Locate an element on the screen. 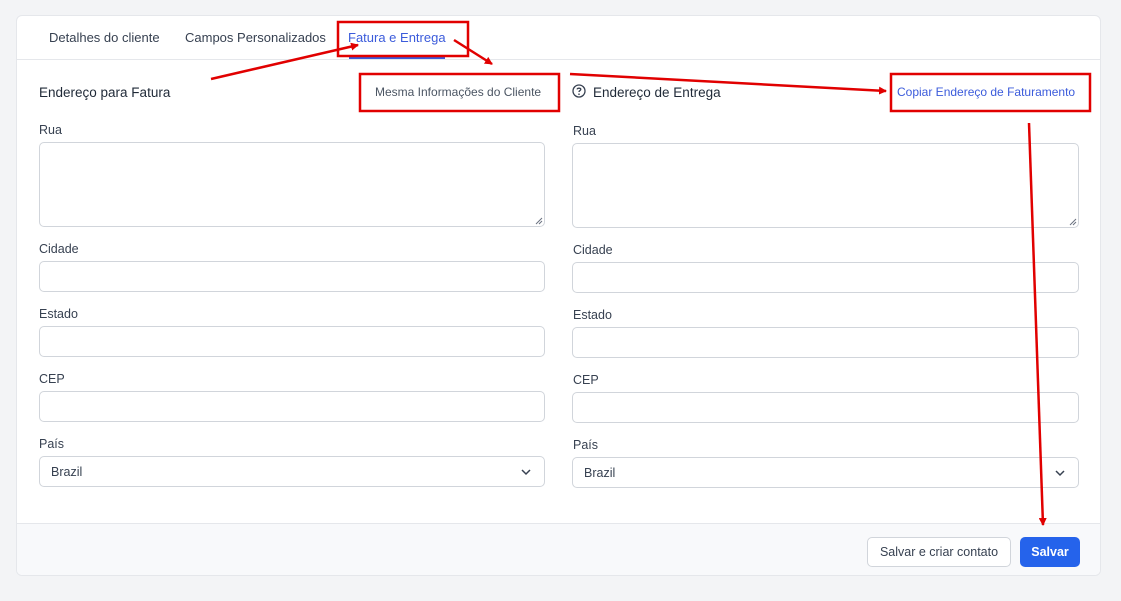  tab-customer-details: Detalhes do cliente is located at coordinates (104, 37).